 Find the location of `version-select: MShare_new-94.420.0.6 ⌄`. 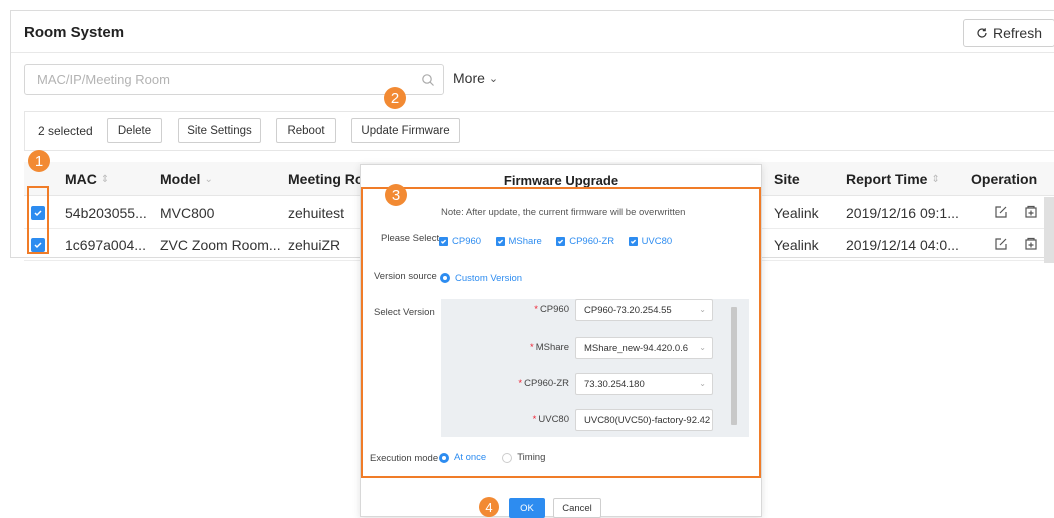

version-select: MShare_new-94.420.0.6 ⌄ is located at coordinates (644, 348).